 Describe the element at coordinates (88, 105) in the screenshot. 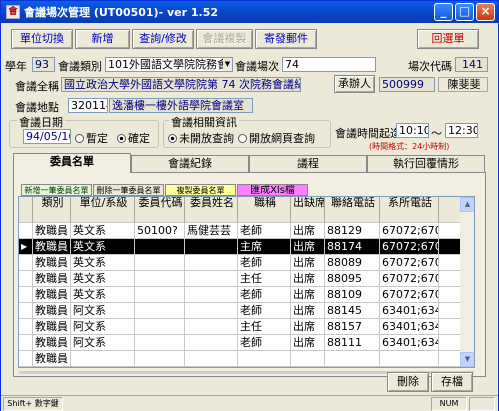

I see `location-code-field: 320114` at that location.